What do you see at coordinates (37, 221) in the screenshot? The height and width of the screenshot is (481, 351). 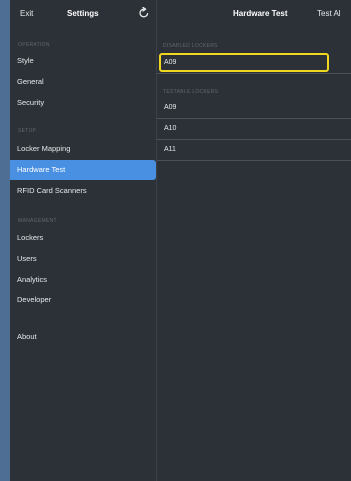 I see `section-label-management: MANAGEMENT` at bounding box center [37, 221].